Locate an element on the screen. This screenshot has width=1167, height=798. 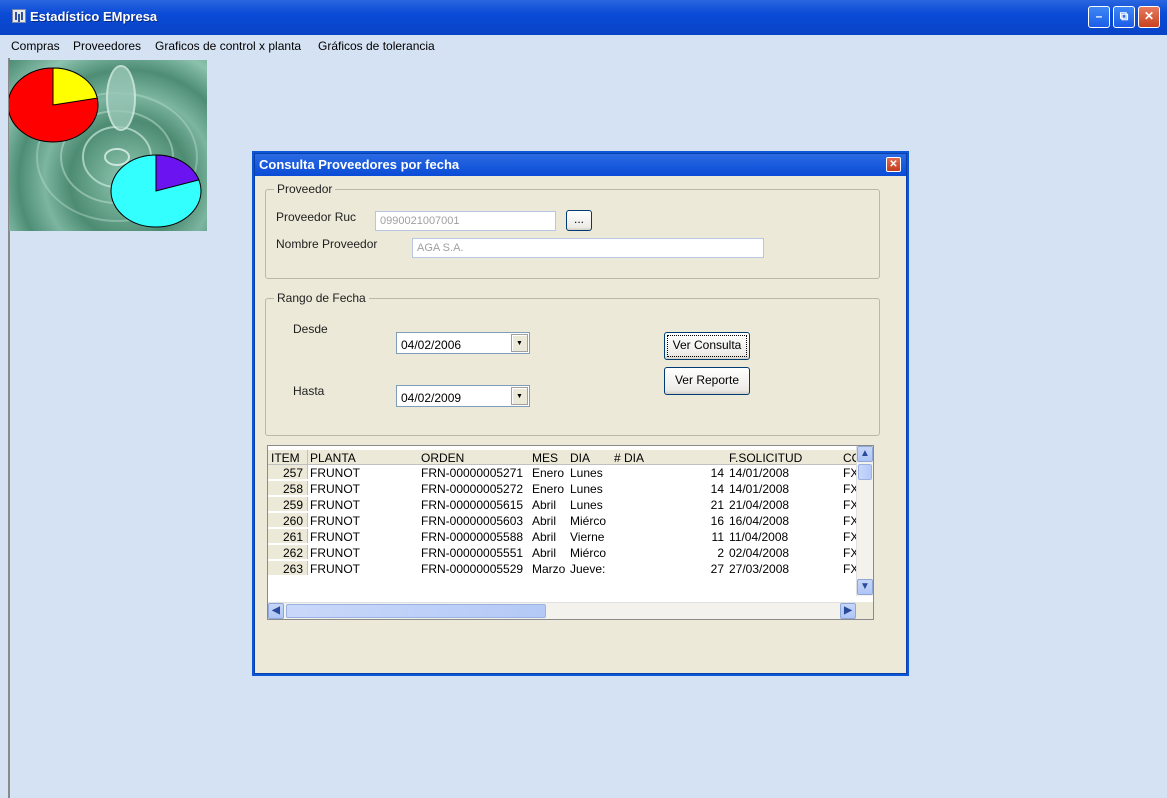
grid-header-cell: MES is located at coordinates (551, 458).